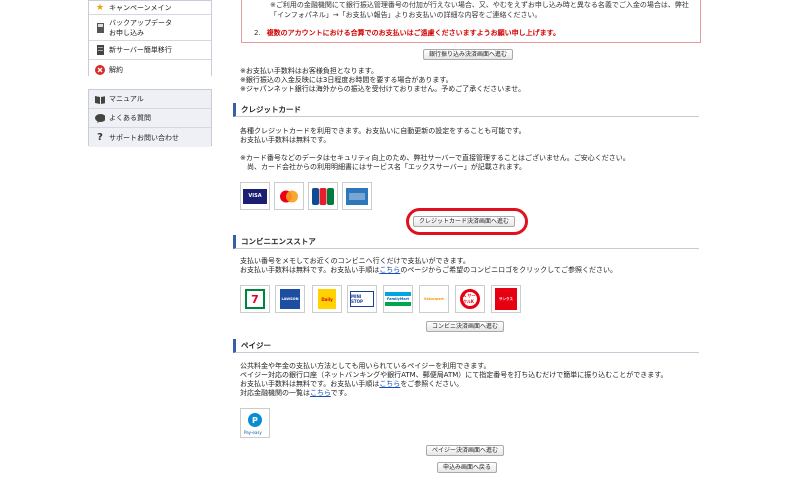  I want to click on sidebar-item-support: ? サポートお問い合わせ, so click(150, 137).